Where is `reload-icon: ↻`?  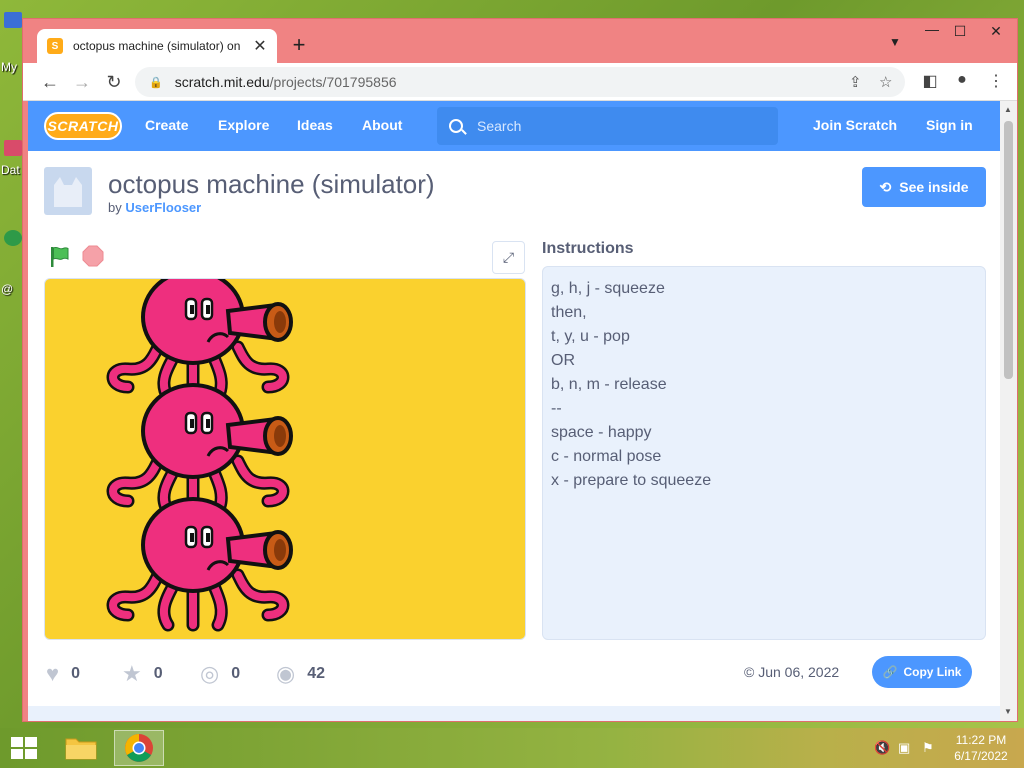 reload-icon: ↻ is located at coordinates (114, 82).